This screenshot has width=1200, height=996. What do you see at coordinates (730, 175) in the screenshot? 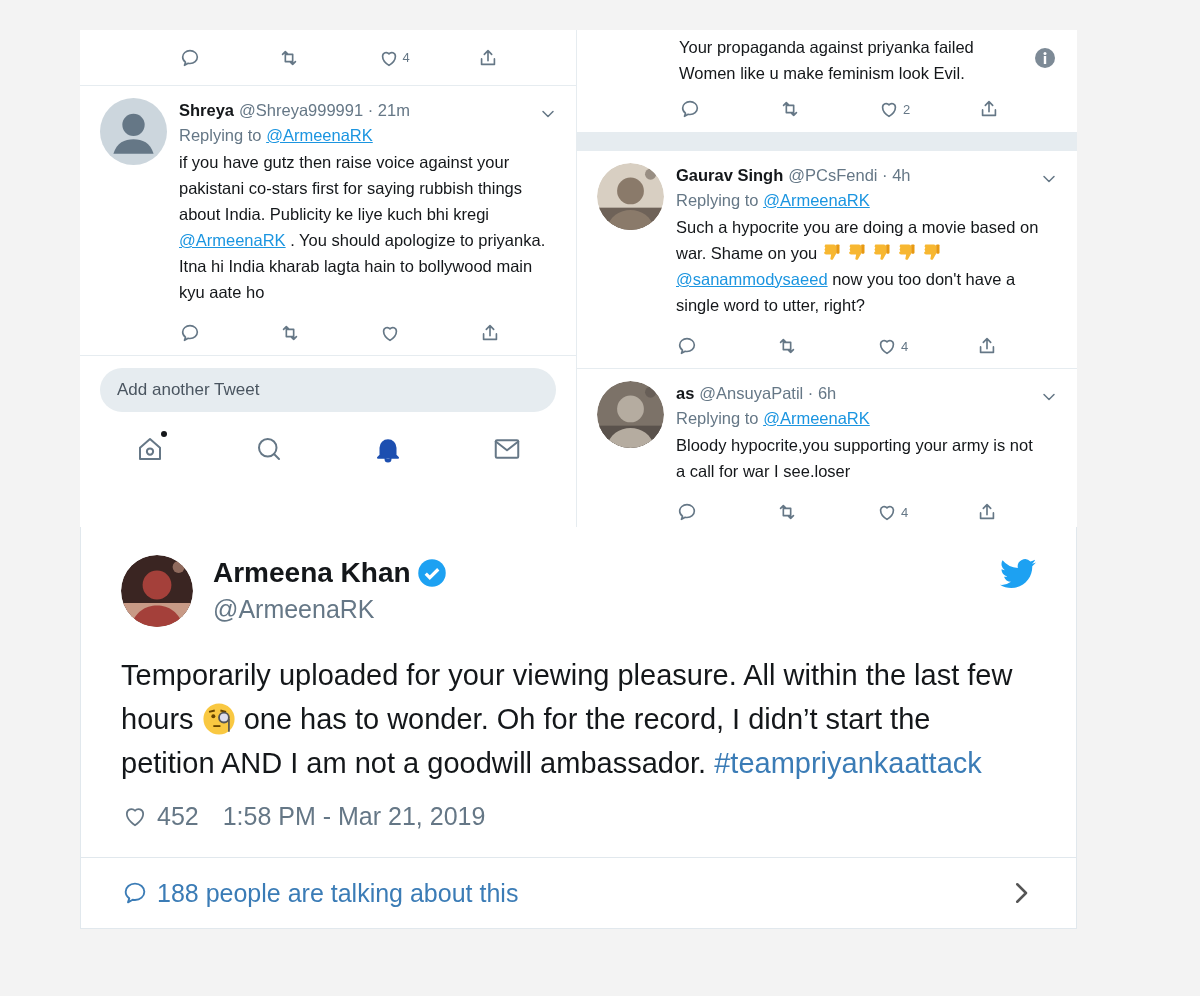
I see `author-name: Gaurav Singh` at bounding box center [730, 175].